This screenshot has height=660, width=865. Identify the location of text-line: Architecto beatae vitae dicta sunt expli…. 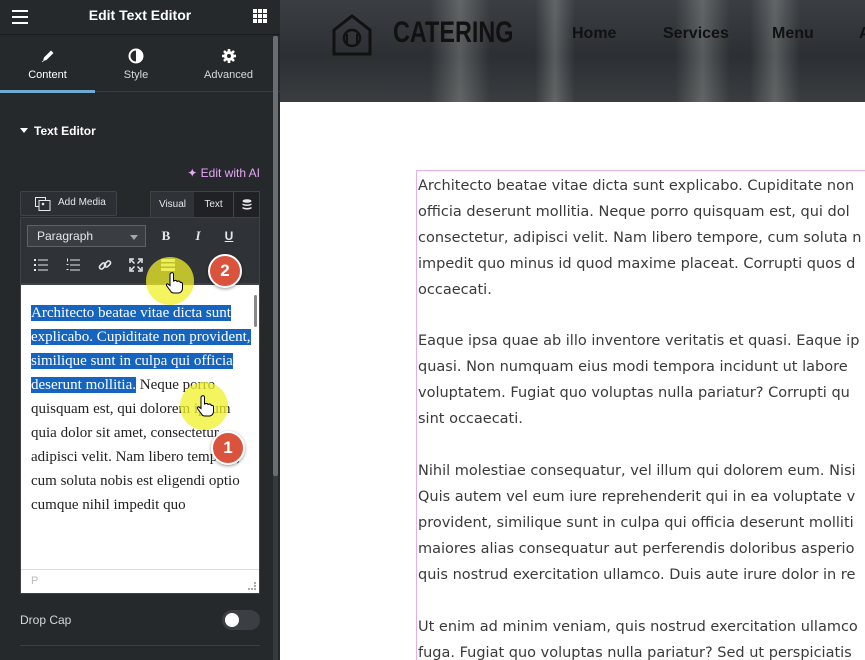
(636, 186).